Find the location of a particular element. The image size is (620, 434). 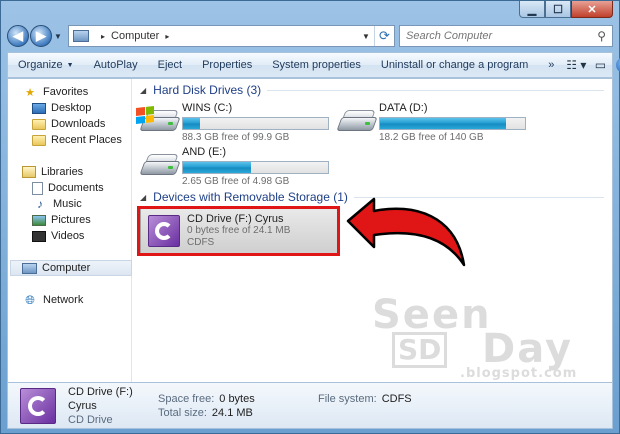

address-history-chevron-icon: ▼ is located at coordinates (366, 36).